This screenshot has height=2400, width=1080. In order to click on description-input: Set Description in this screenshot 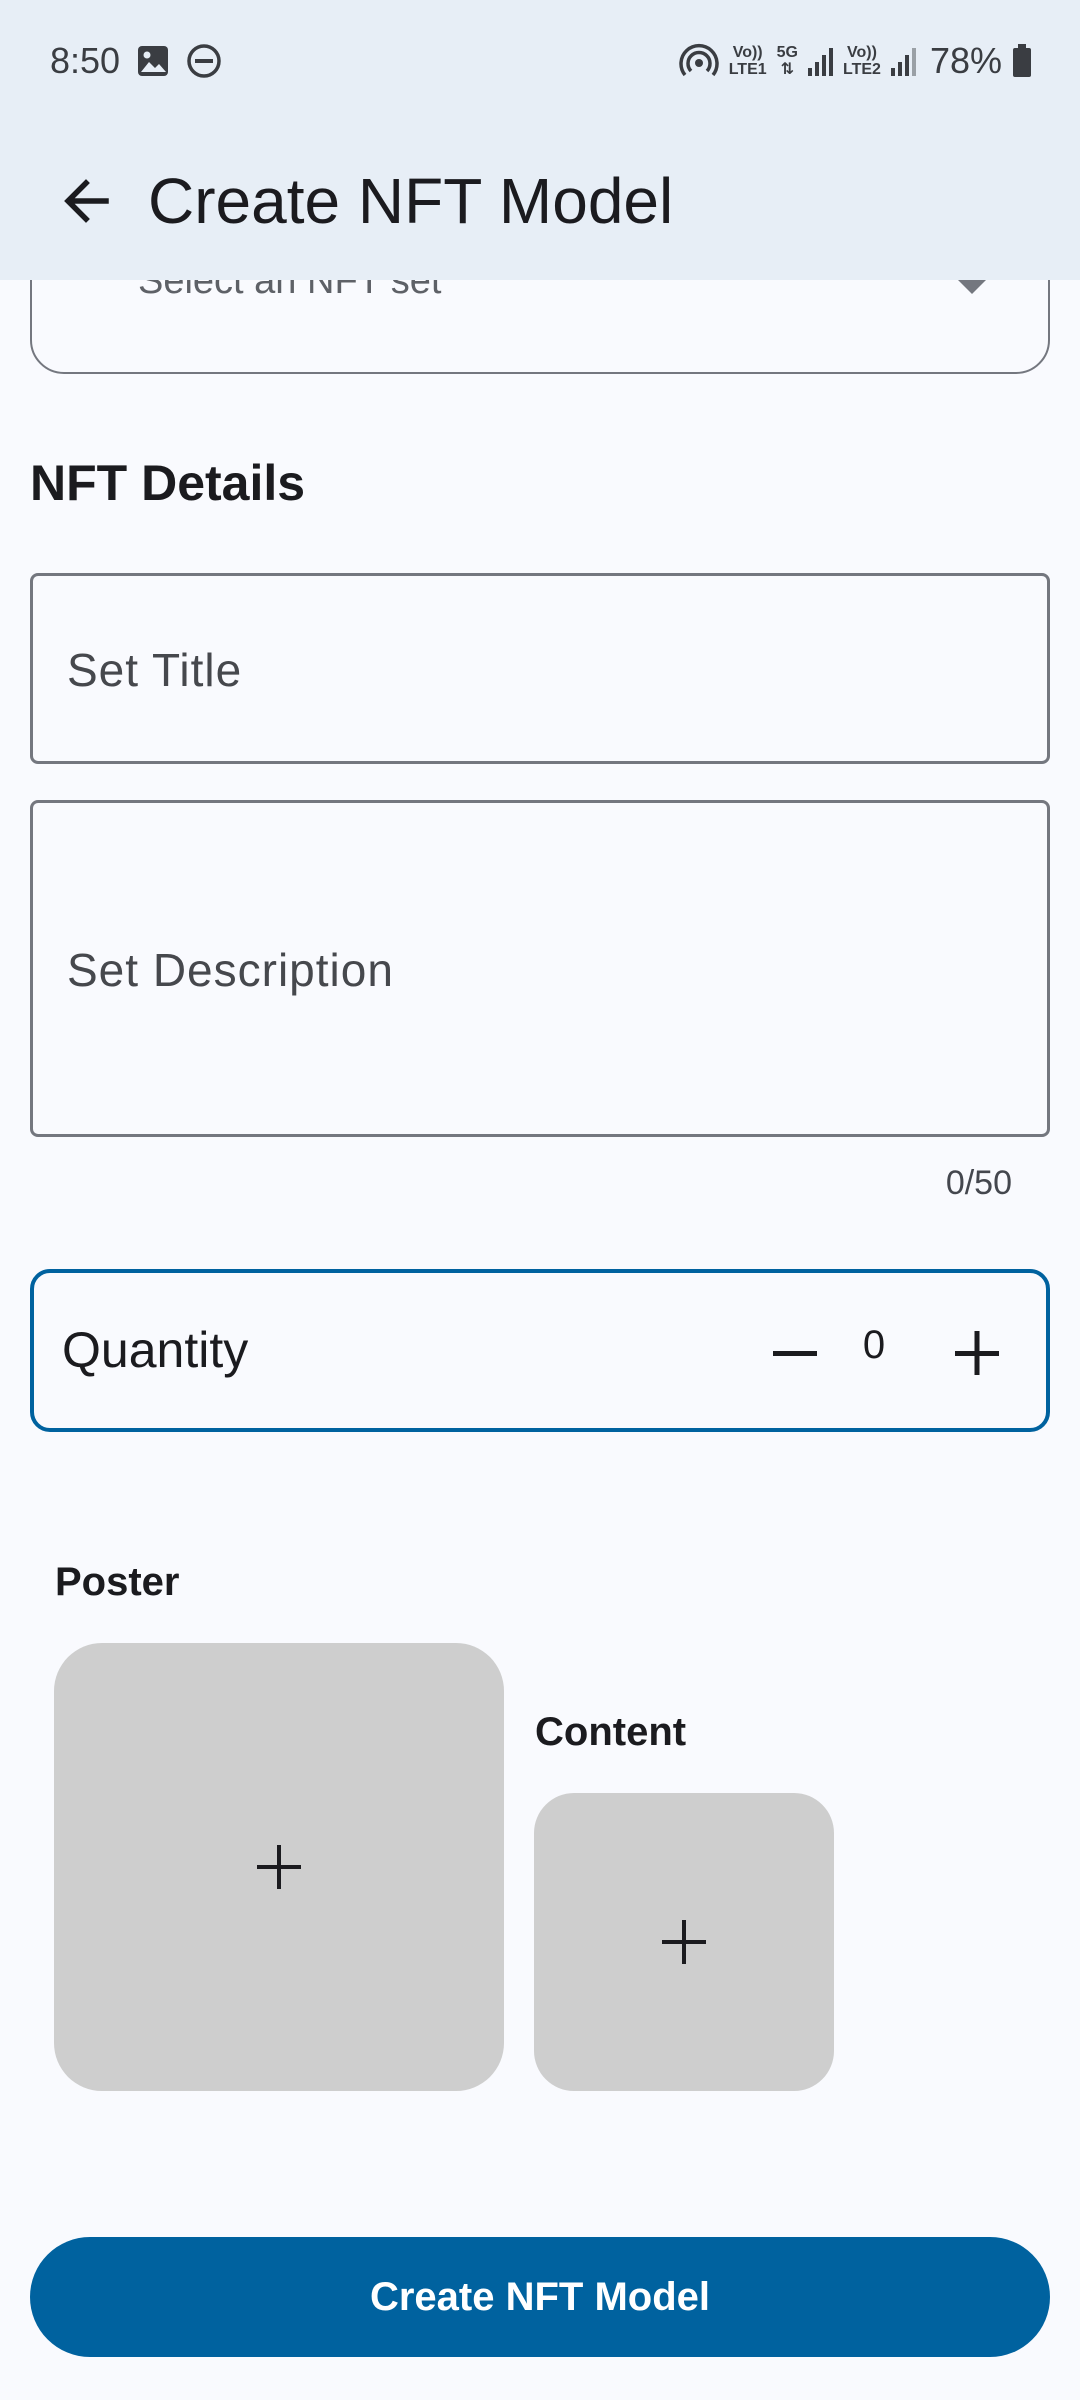, I will do `click(540, 968)`.